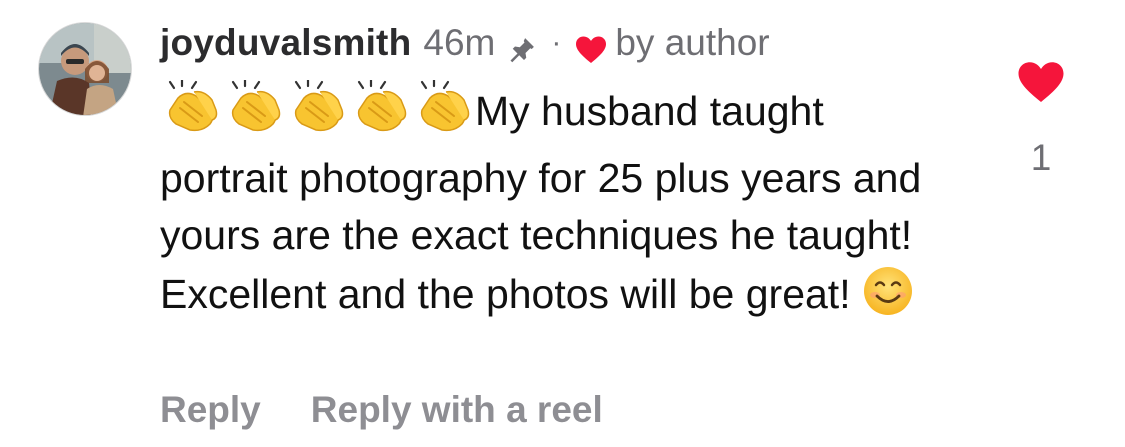 Image resolution: width=1125 pixels, height=447 pixels. I want to click on like-count: 1, so click(1041, 158).